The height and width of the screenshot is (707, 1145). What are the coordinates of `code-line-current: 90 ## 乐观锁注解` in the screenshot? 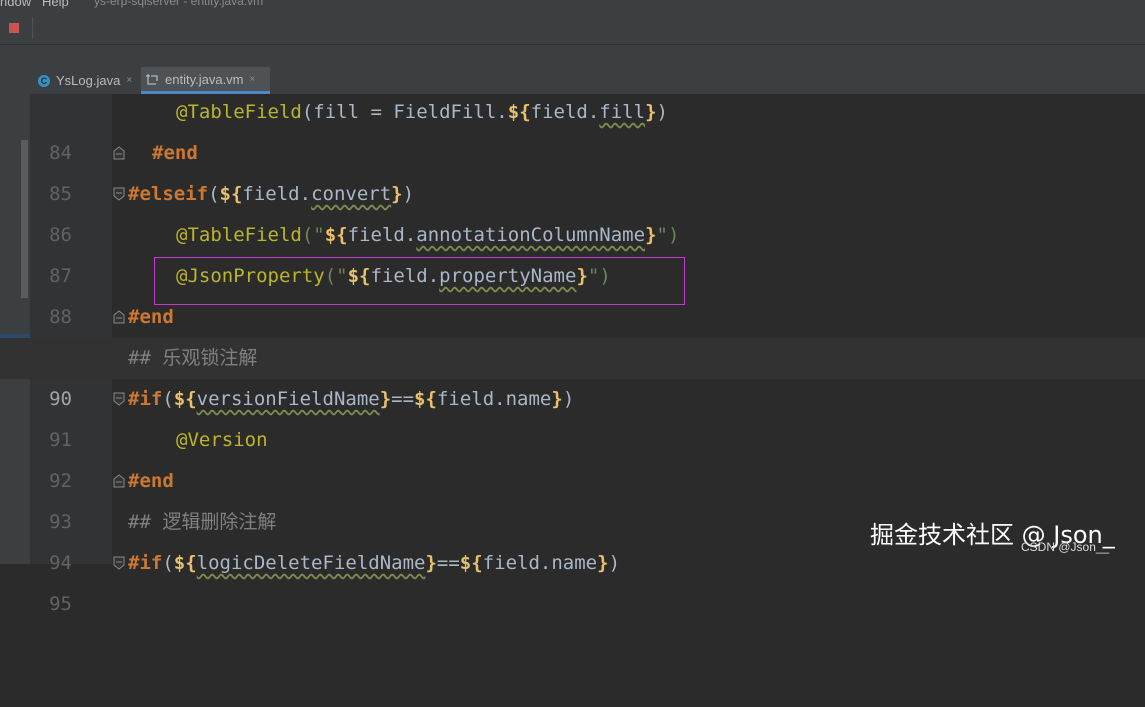 It's located at (572, 374).